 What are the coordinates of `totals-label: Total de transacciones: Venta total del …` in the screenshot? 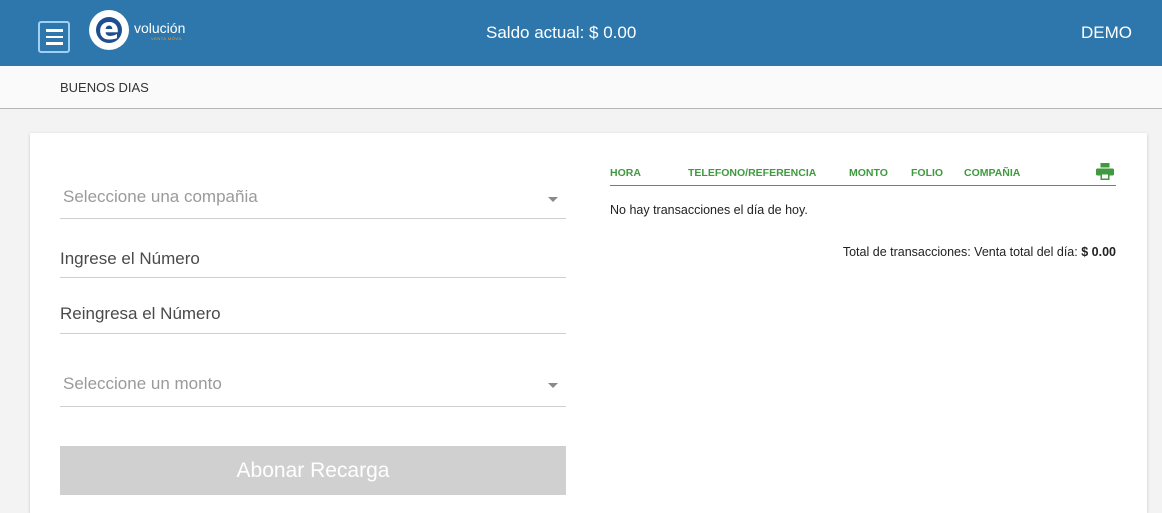 It's located at (960, 252).